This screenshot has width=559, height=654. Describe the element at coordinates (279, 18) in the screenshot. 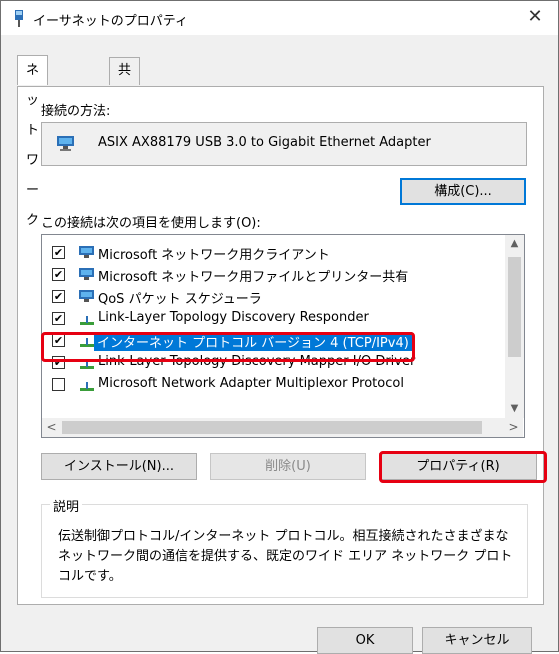

I see `title-bar: イーサネットのプロパティ ✕` at that location.